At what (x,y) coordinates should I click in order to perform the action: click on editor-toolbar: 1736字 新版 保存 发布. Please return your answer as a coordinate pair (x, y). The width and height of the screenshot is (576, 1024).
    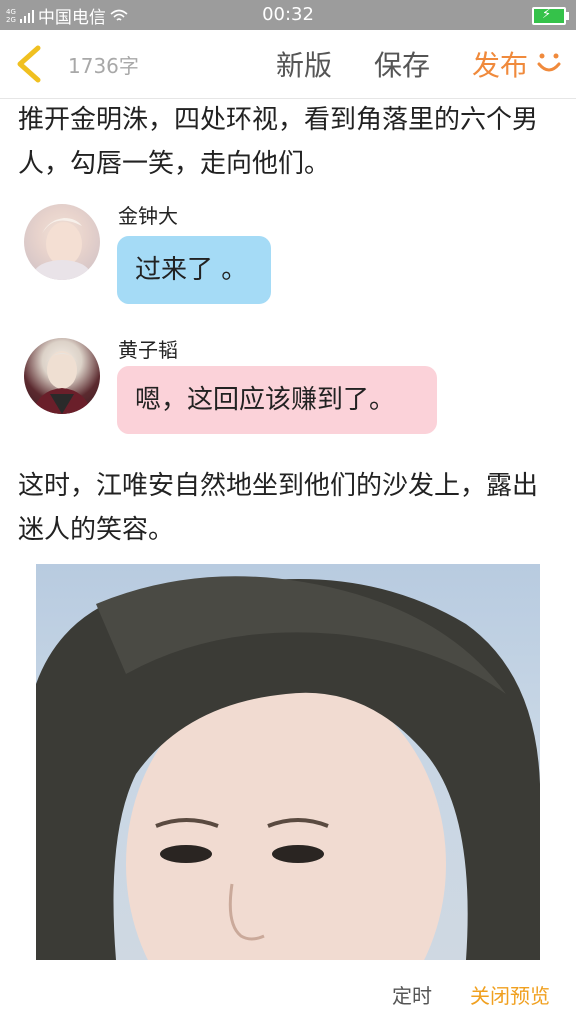
    Looking at the image, I should click on (288, 64).